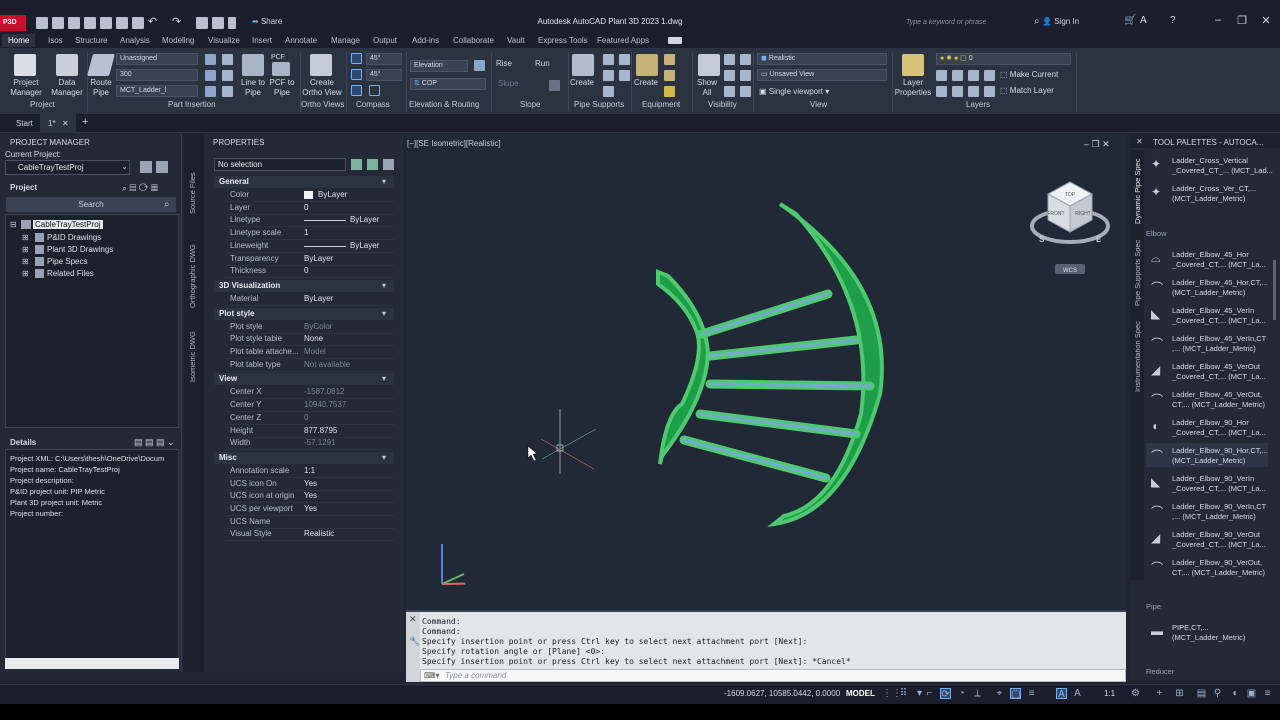 Image resolution: width=1280 pixels, height=720 pixels. What do you see at coordinates (1173, 20) in the screenshot?
I see `help-icon: ?` at bounding box center [1173, 20].